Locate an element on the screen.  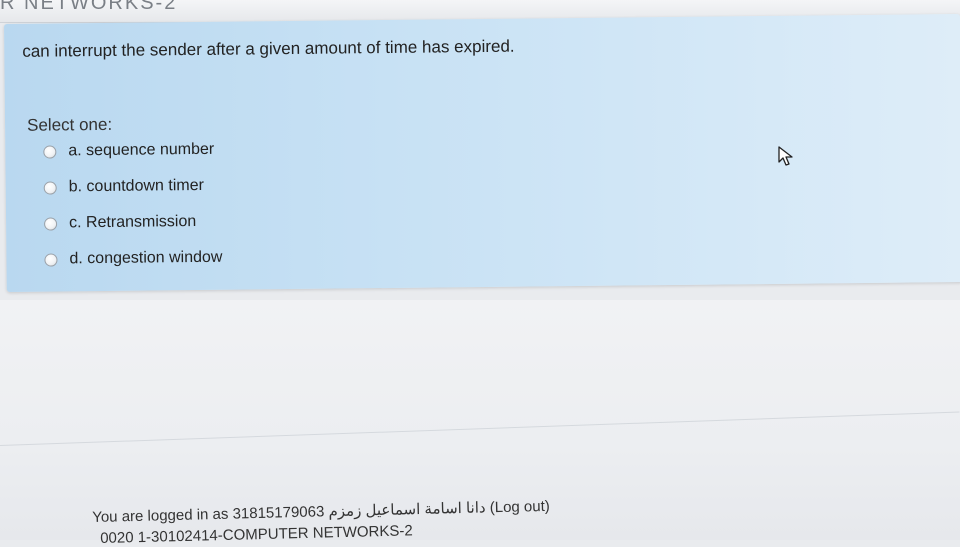
logout-link: (Log out) is located at coordinates (520, 507).